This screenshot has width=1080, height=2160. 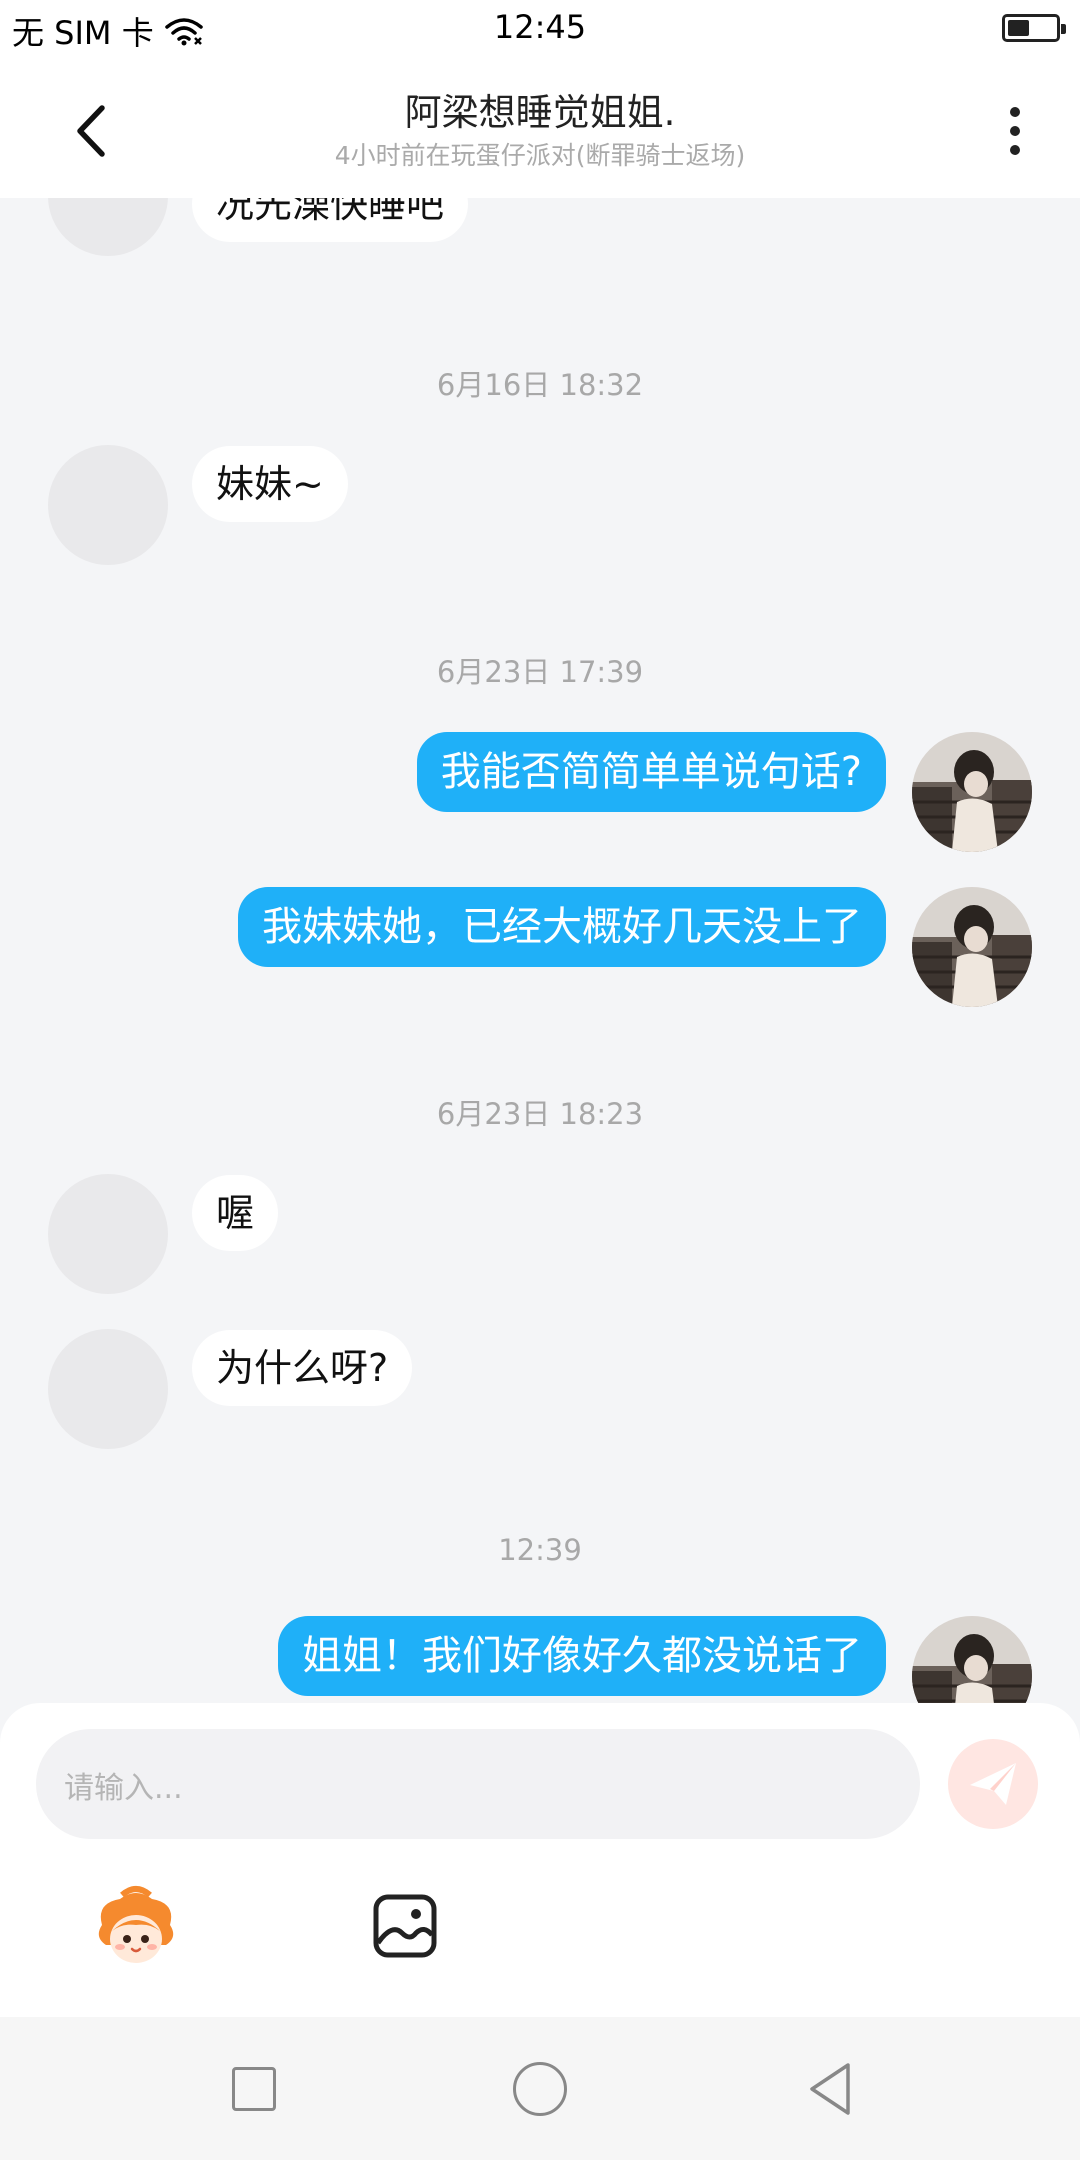 I want to click on triangle-back-icon, so click(x=830, y=2089).